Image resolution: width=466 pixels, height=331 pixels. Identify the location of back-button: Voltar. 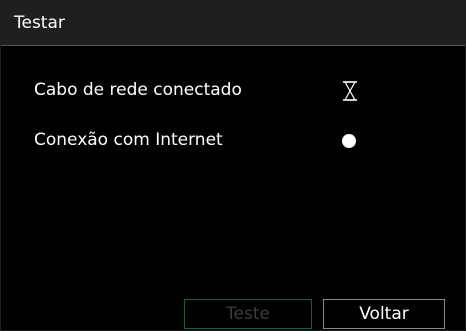
(384, 314).